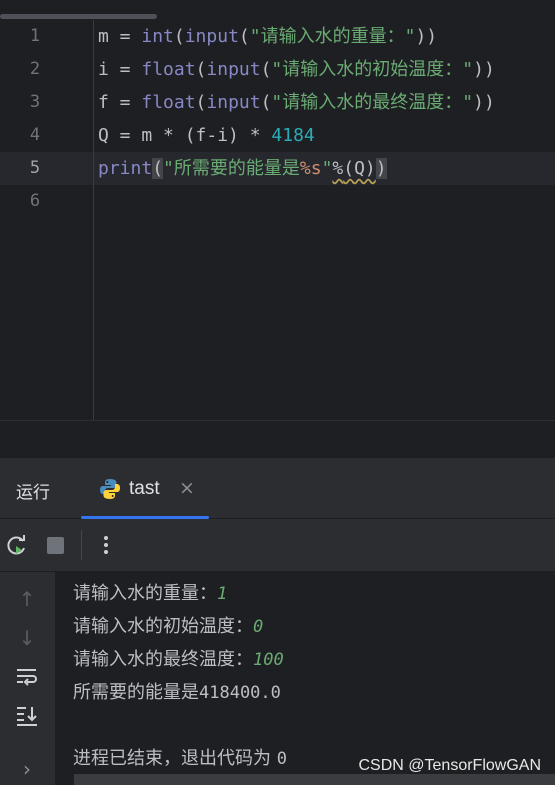 This screenshot has width=555, height=785. I want to click on run-panel-title: 运行, so click(33, 493).